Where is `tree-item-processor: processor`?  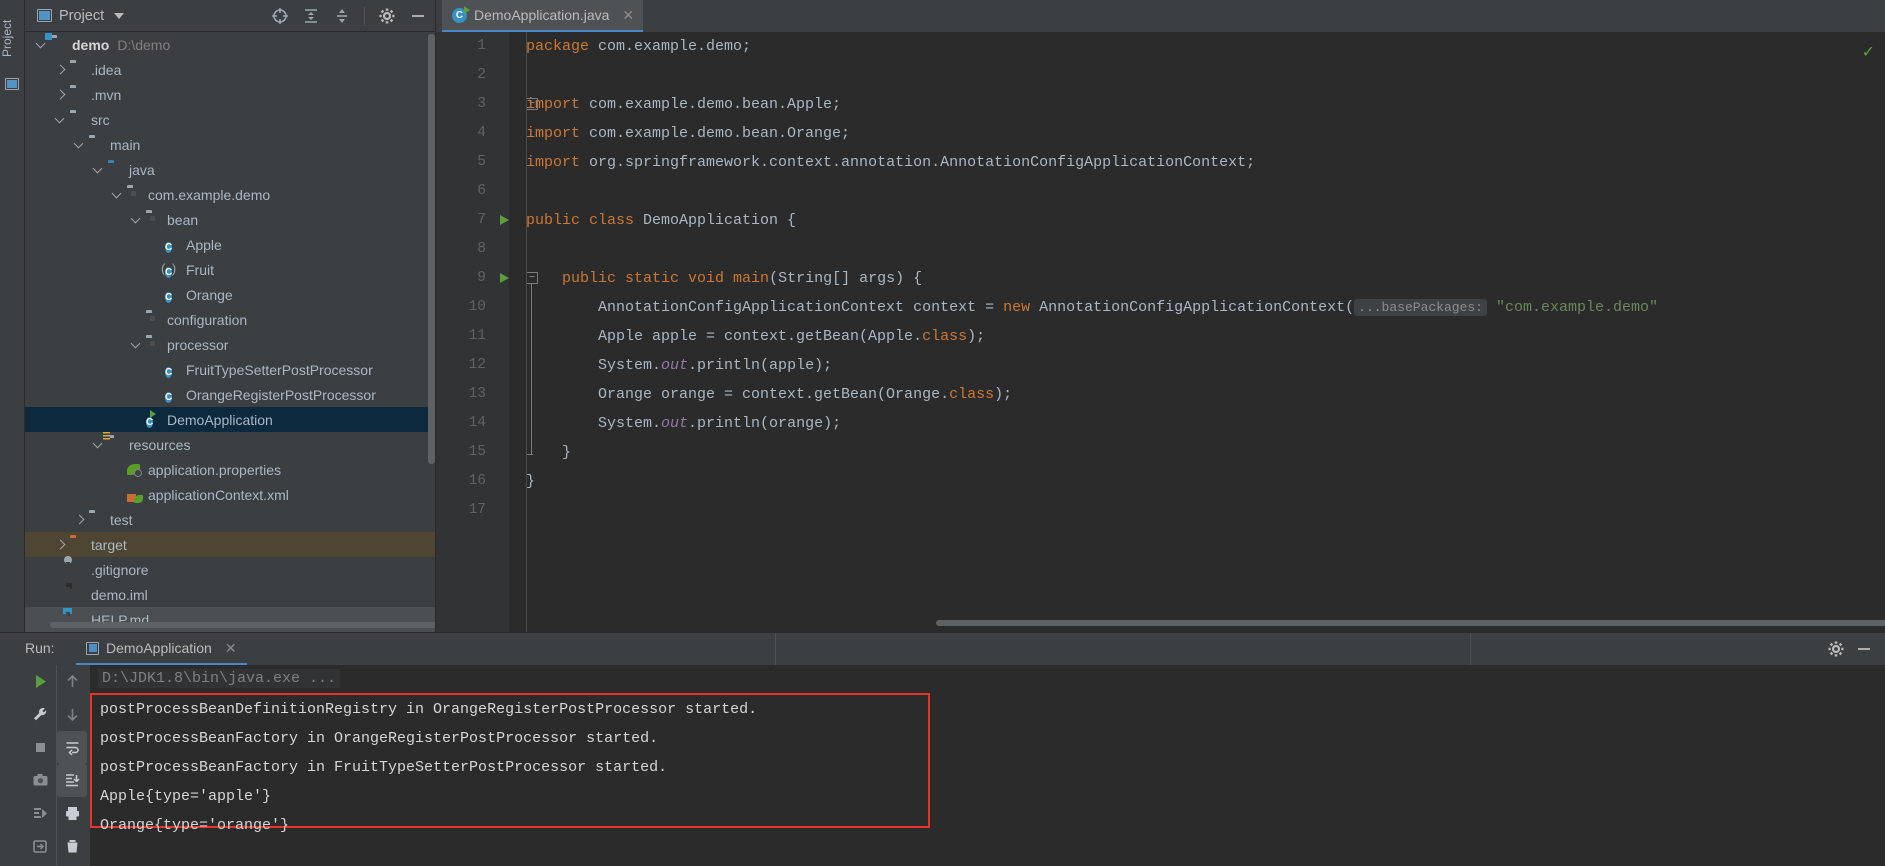 tree-item-processor: processor is located at coordinates (230, 344).